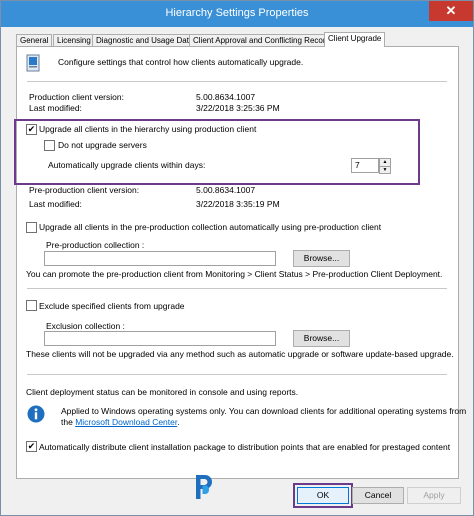 This screenshot has height=516, width=474. I want to click on preprod-modified-value: 3/22/2018 3:35:19 PM, so click(238, 204).